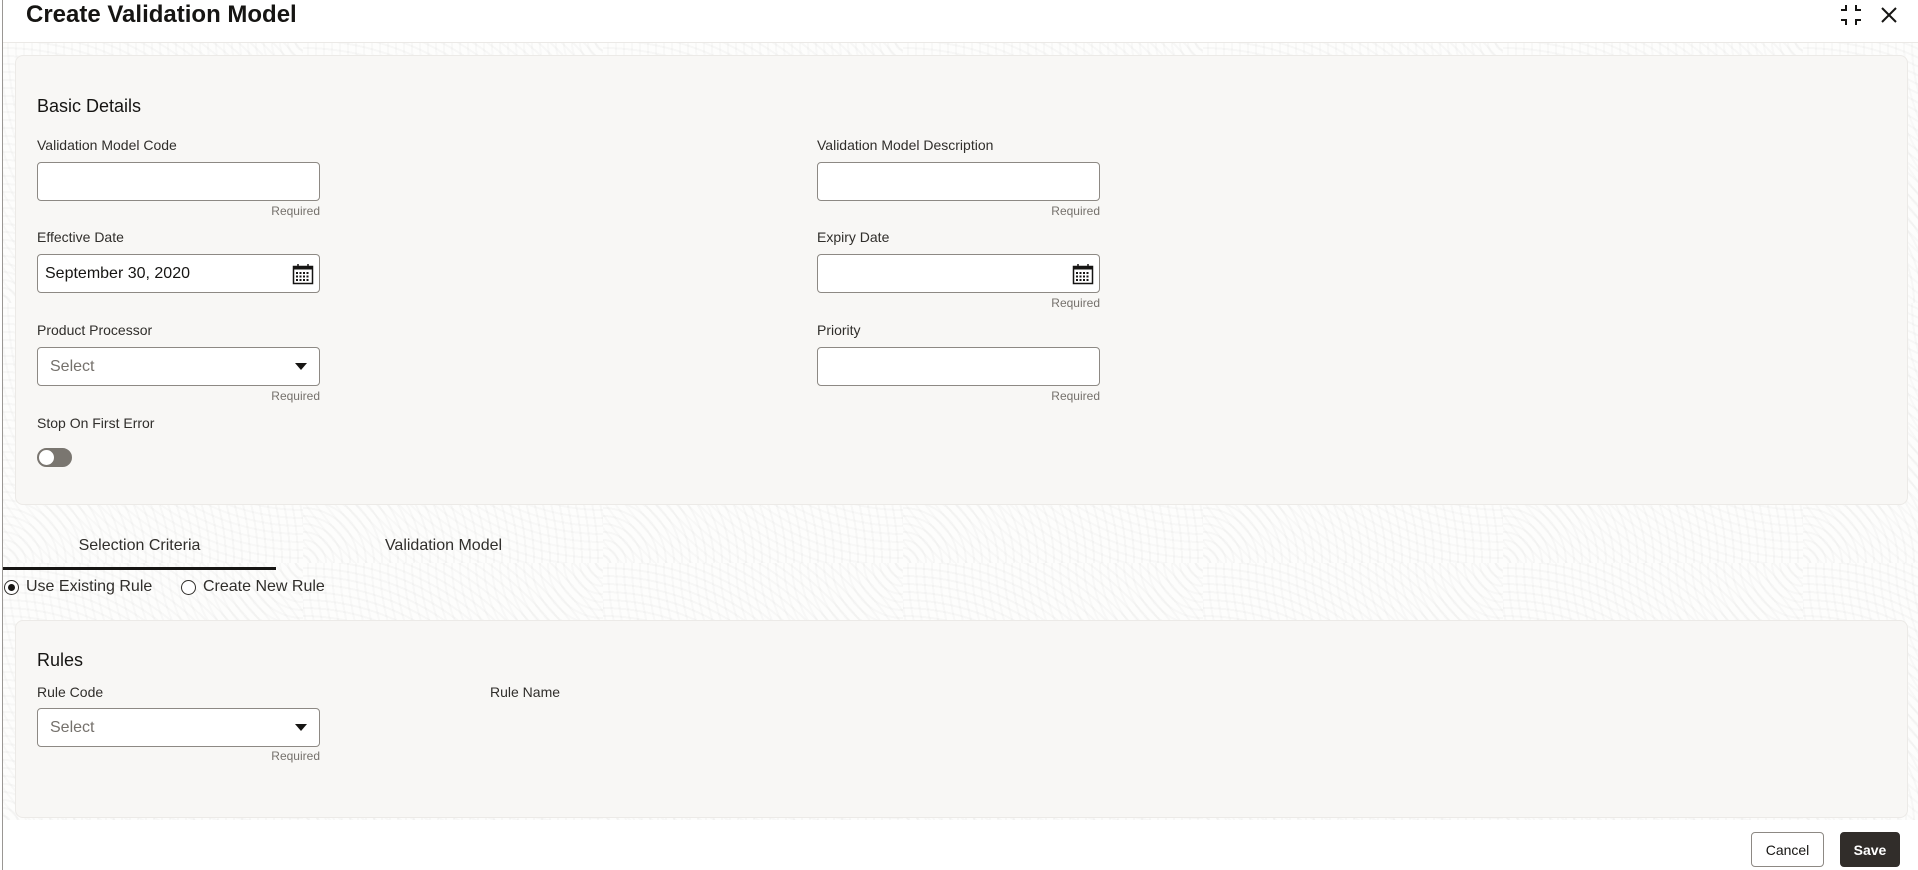 The height and width of the screenshot is (870, 1918). What do you see at coordinates (107, 145) in the screenshot?
I see `validation-model-code-label: Validation Model Code` at bounding box center [107, 145].